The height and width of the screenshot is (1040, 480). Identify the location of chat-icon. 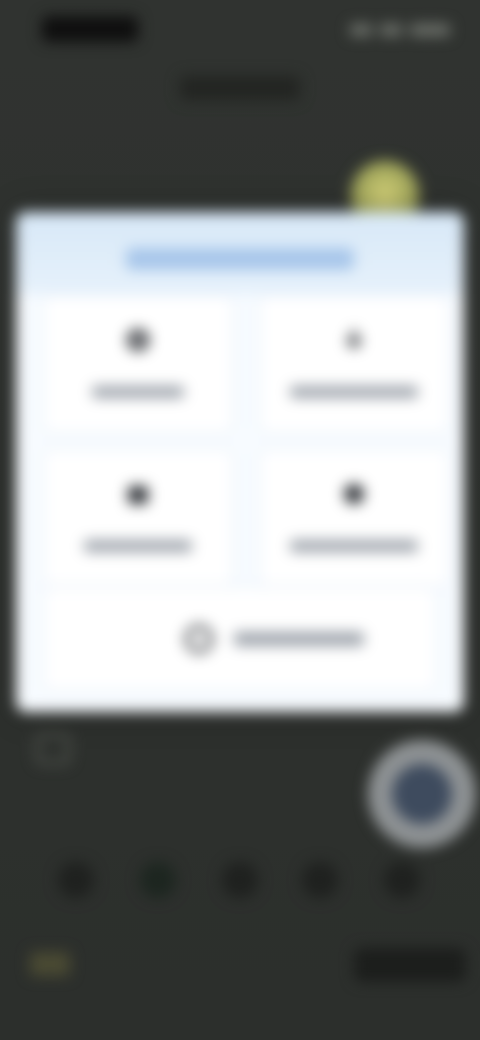
(53, 749).